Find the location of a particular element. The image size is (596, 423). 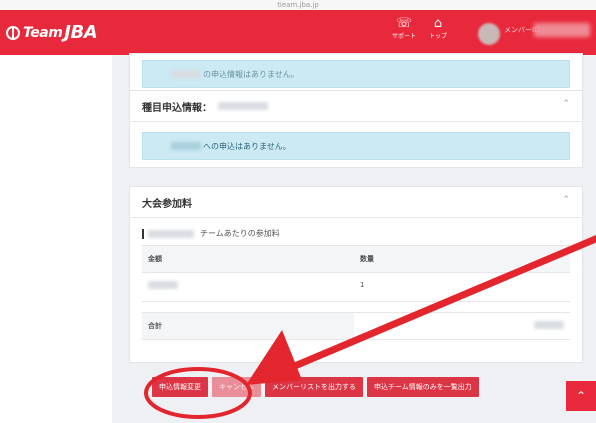

annotation-circle is located at coordinates (198, 393).